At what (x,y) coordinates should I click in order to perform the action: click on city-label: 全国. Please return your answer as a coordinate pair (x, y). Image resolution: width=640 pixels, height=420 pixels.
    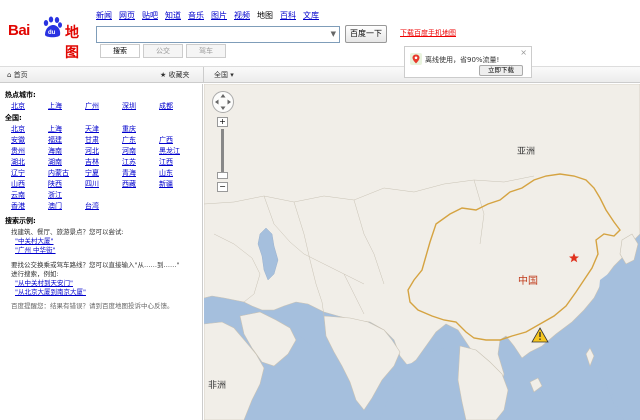
    Looking at the image, I should click on (221, 75).